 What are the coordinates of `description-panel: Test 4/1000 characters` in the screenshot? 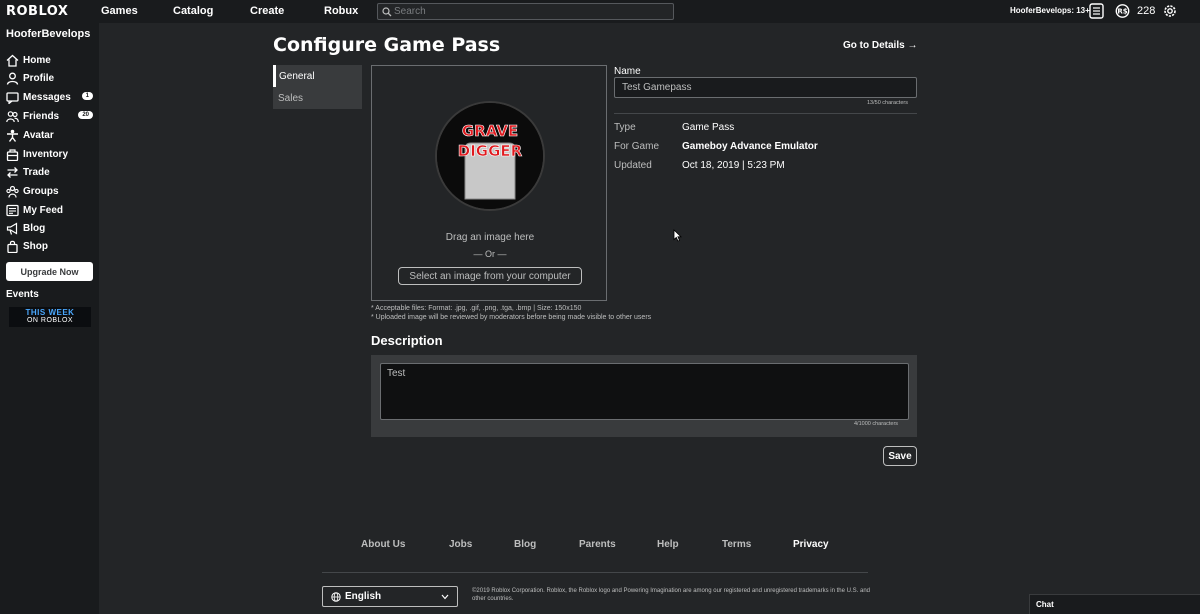 It's located at (644, 396).